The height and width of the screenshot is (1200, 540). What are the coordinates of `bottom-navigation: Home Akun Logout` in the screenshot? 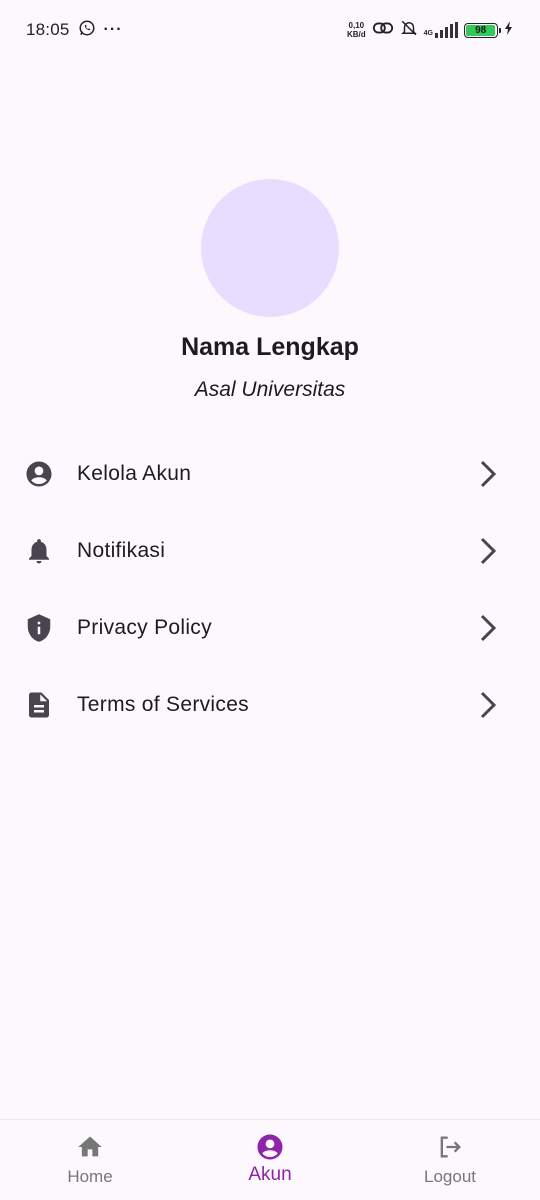 It's located at (270, 1159).